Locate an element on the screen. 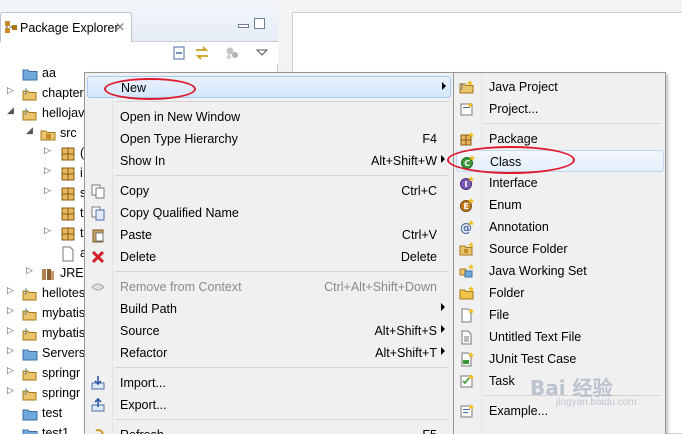 Image resolution: width=682 pixels, height=434 pixels. menu-item-java-working-set: Java Working Set is located at coordinates (560, 271).